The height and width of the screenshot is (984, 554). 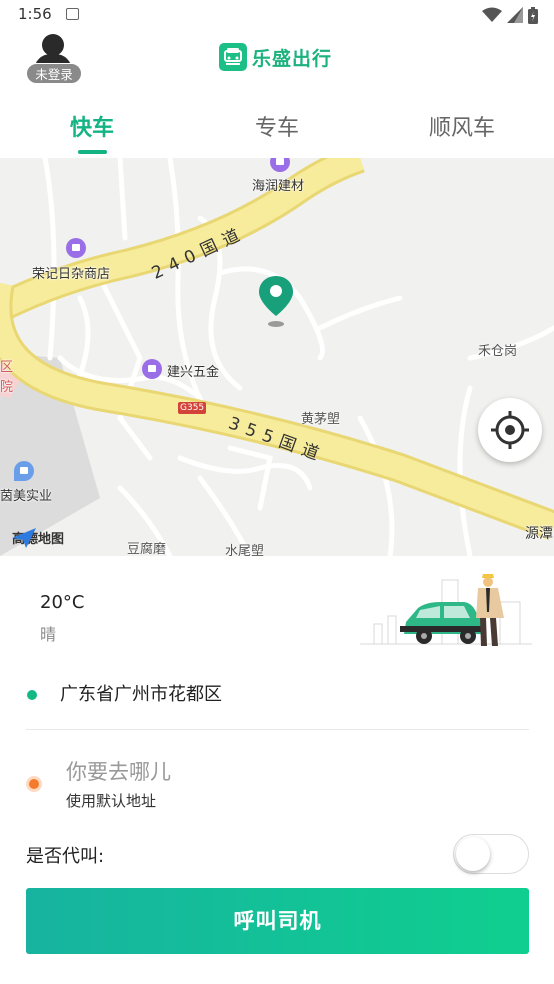 I want to click on proxy-call-label: 是否代叫:, so click(x=65, y=856).